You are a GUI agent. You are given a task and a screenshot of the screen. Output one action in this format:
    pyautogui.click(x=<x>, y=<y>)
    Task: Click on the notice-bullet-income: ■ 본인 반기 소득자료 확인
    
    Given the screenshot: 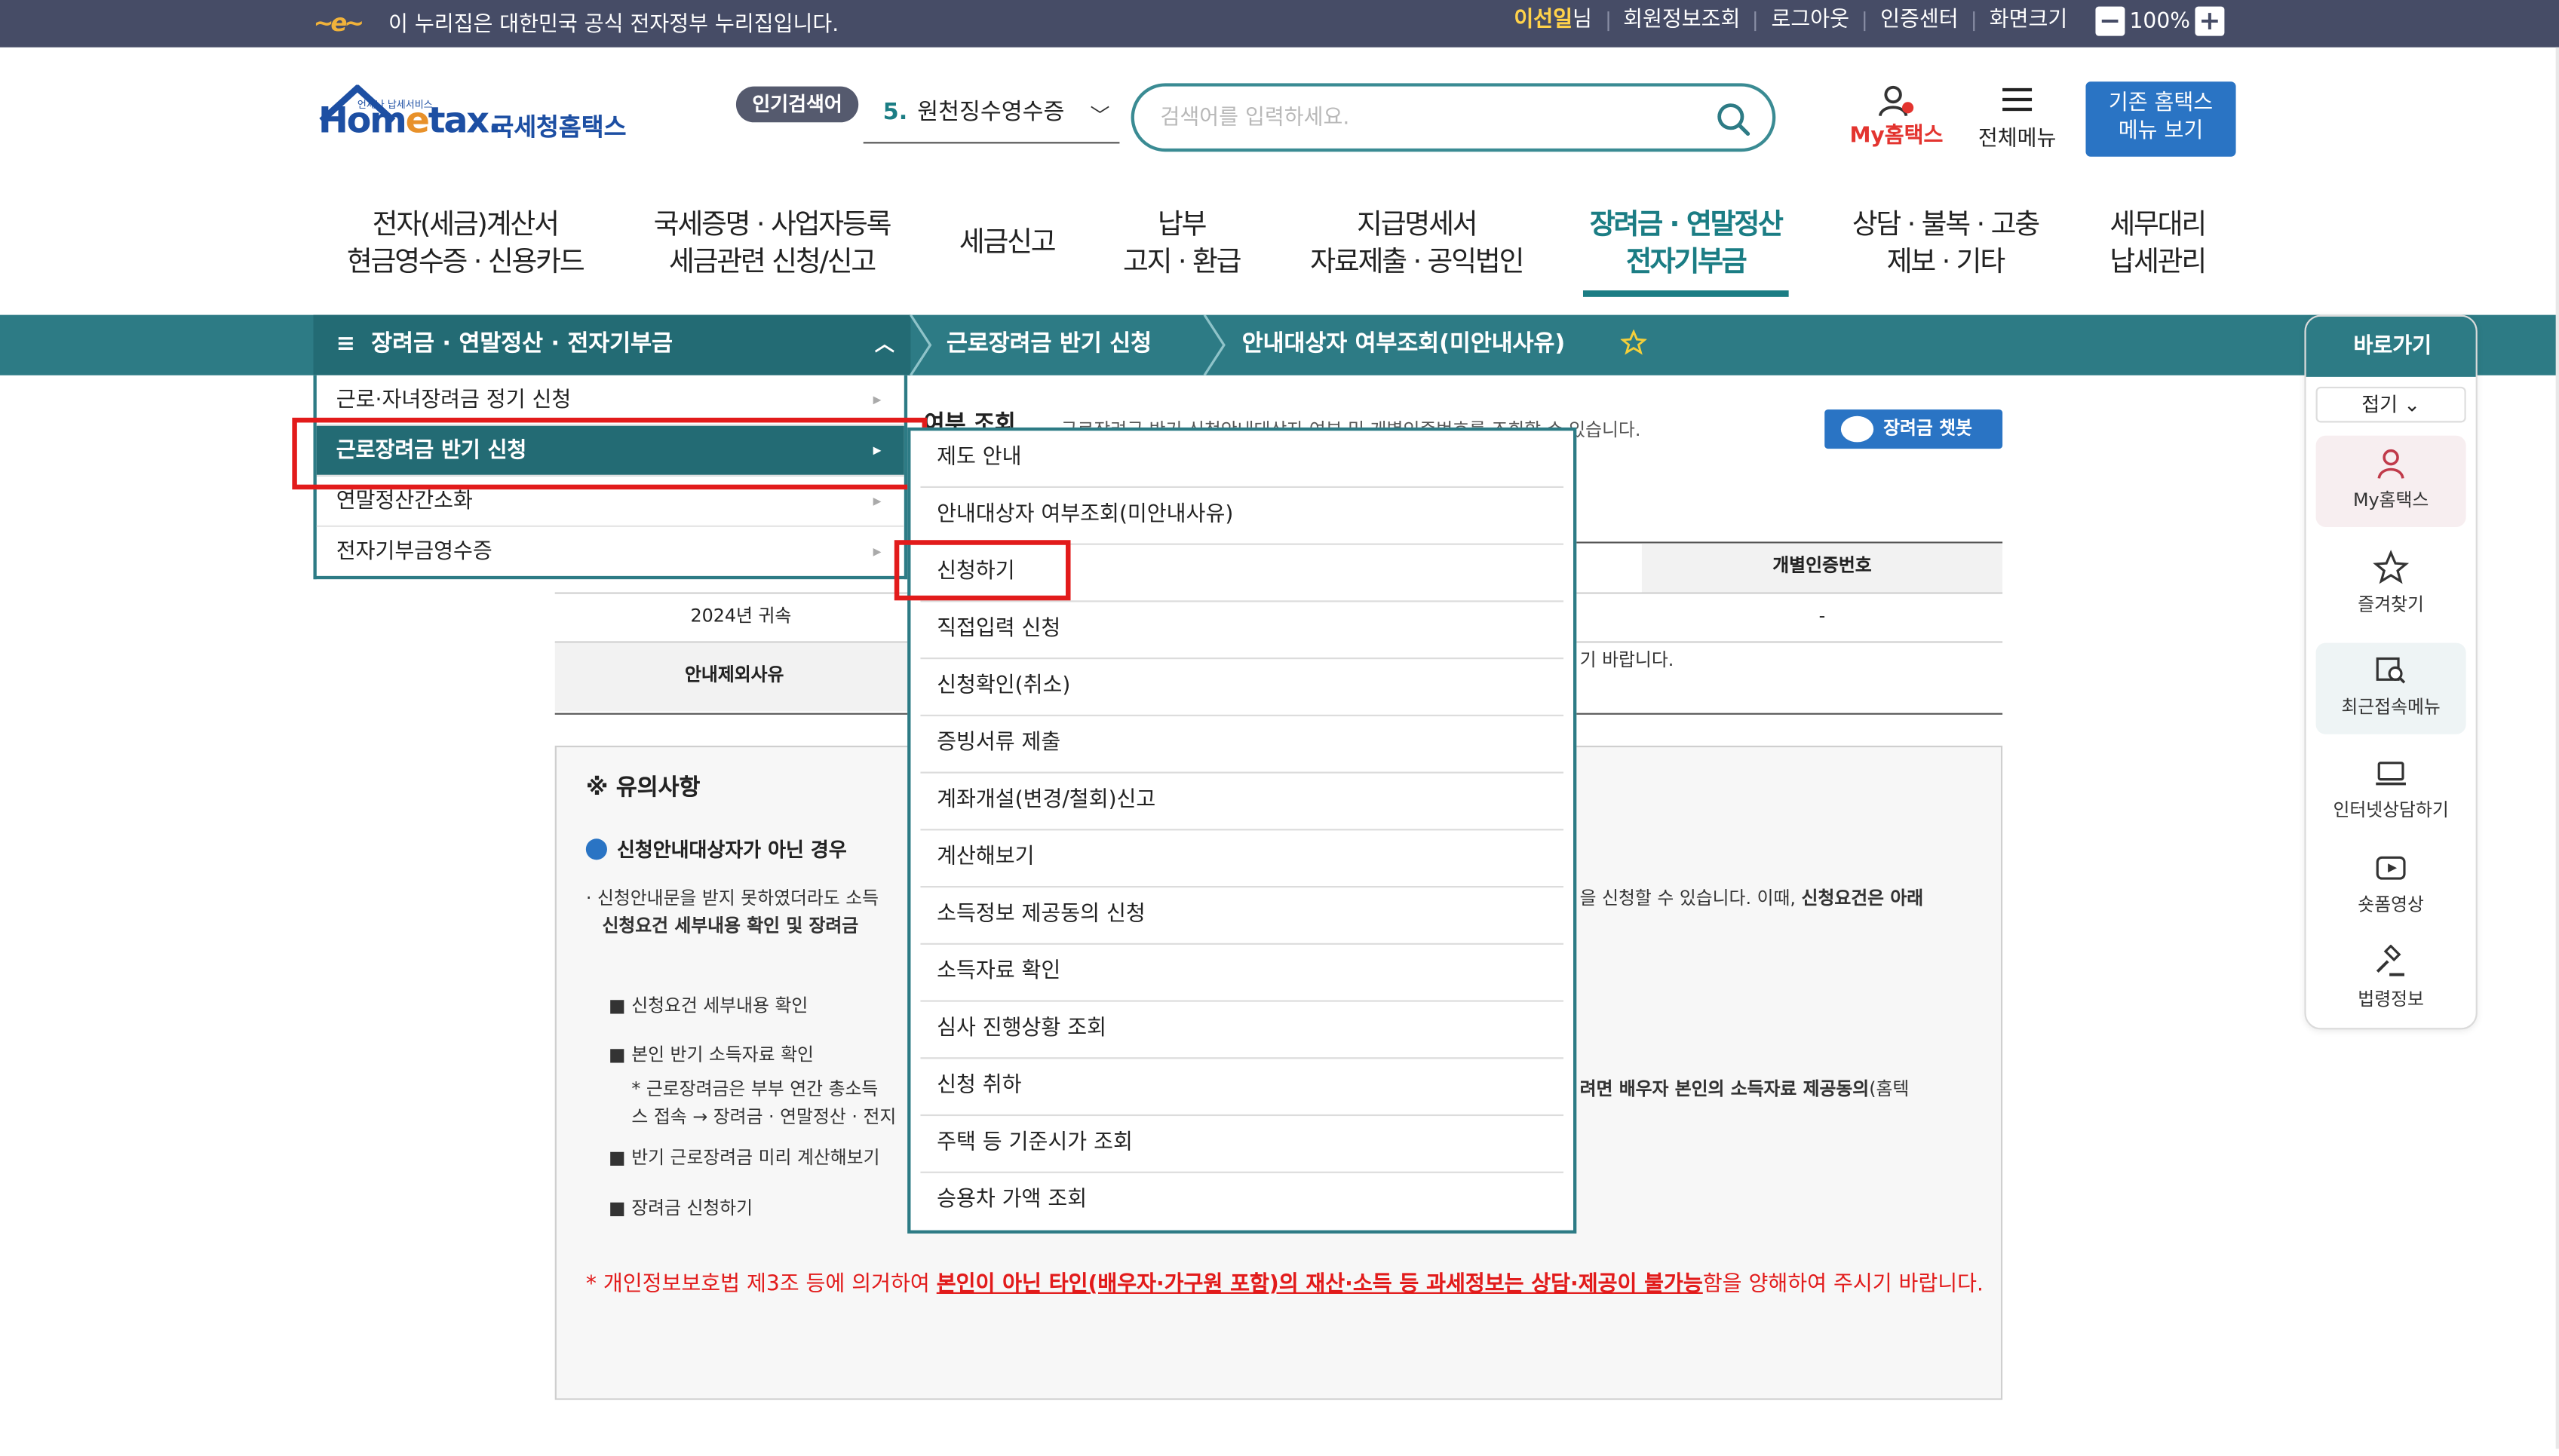 What is the action you would take?
    pyautogui.click(x=711, y=1054)
    